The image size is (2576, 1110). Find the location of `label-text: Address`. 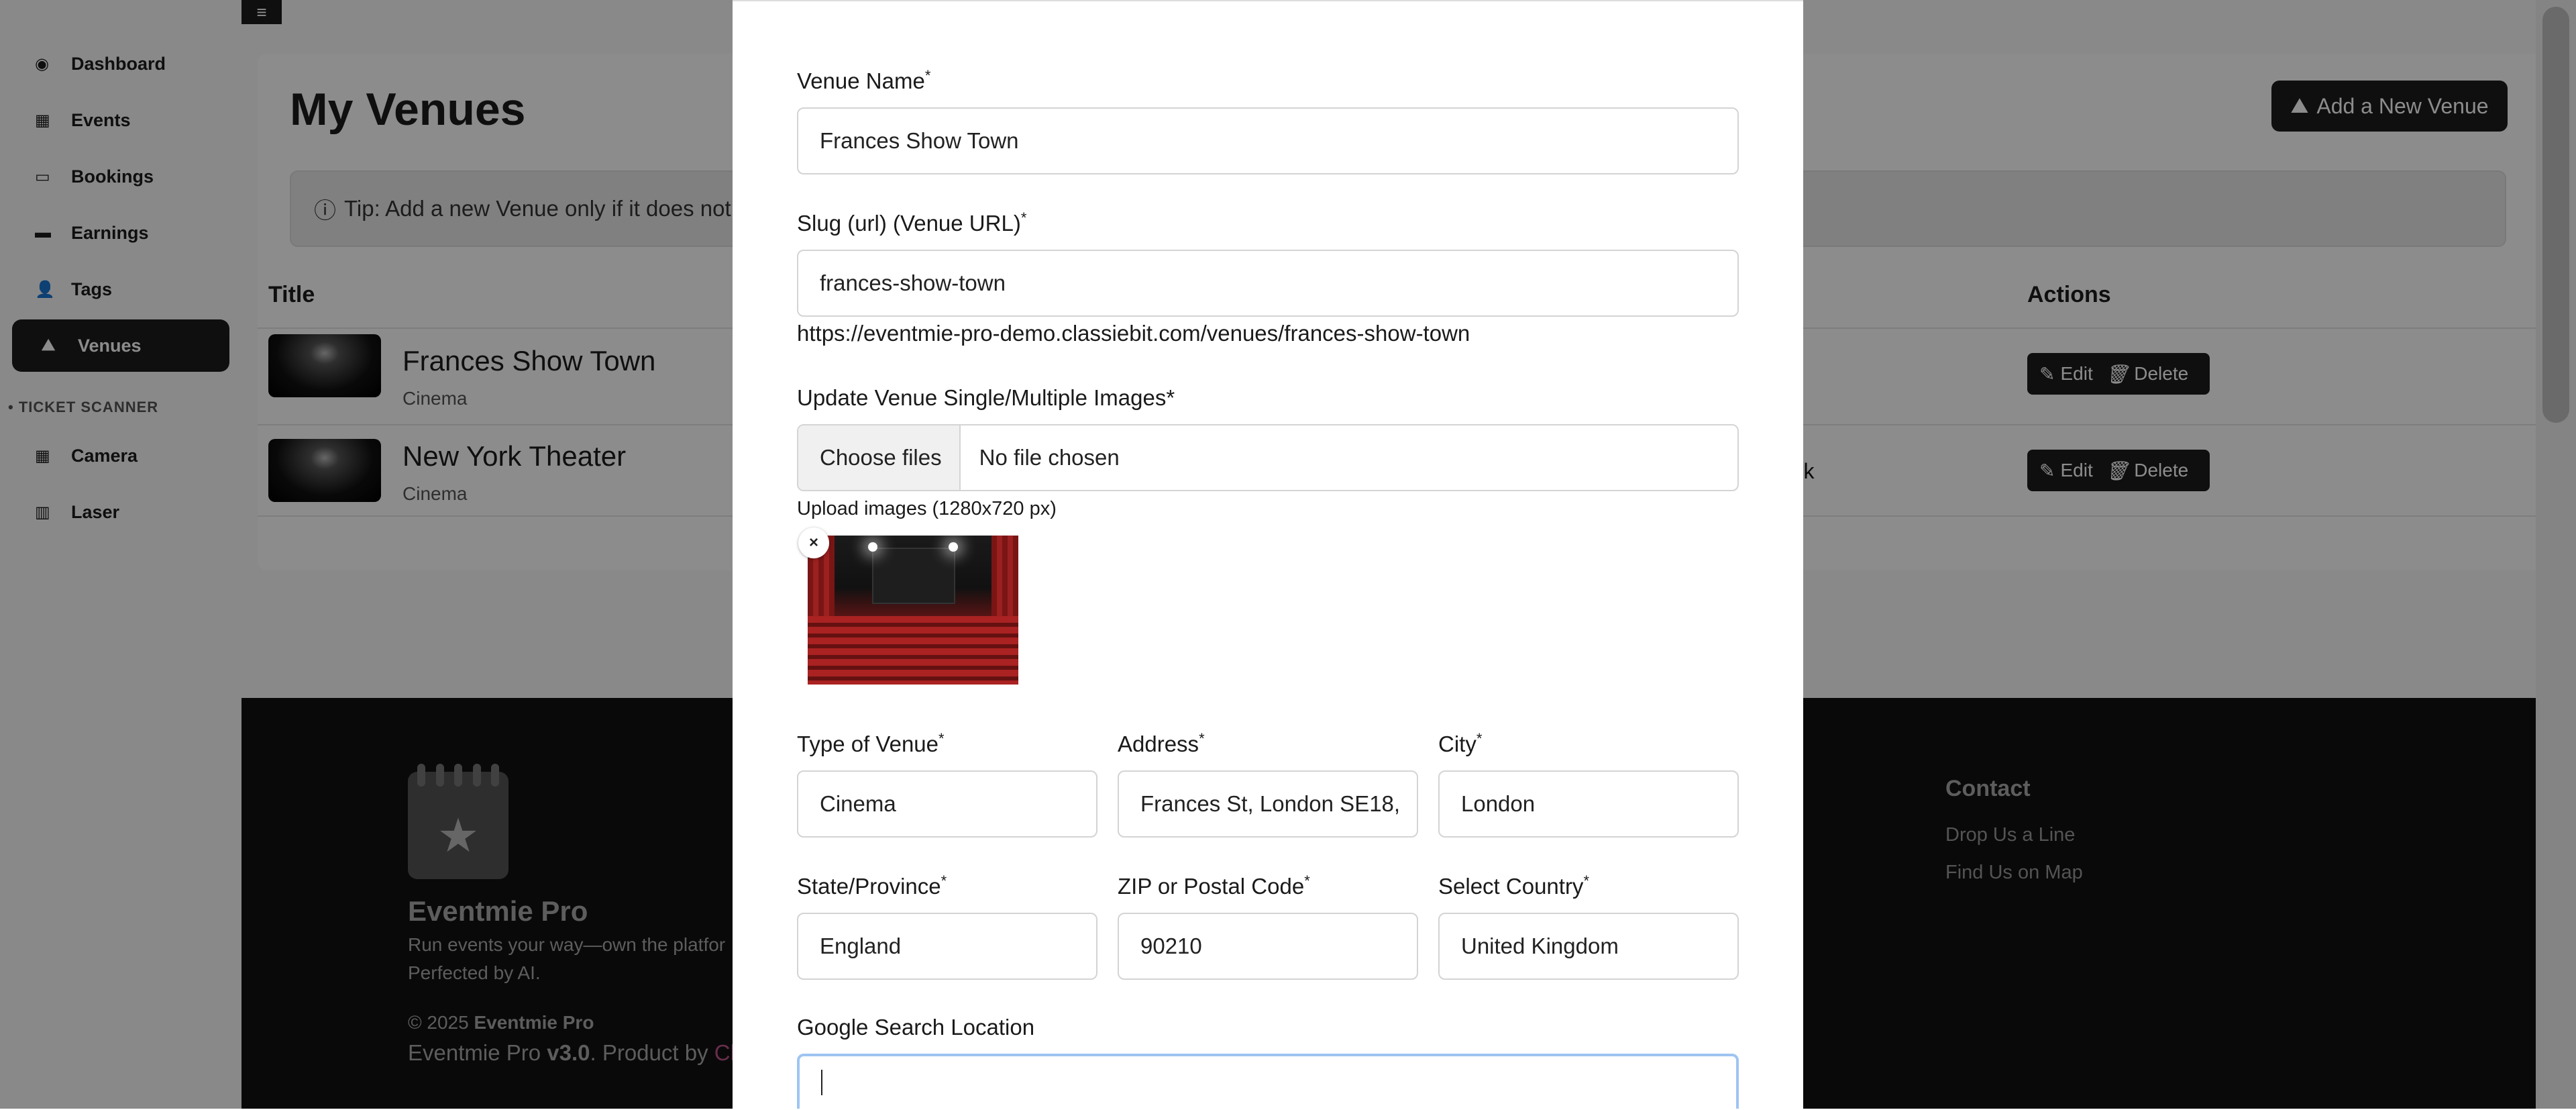

label-text: Address is located at coordinates (1158, 744).